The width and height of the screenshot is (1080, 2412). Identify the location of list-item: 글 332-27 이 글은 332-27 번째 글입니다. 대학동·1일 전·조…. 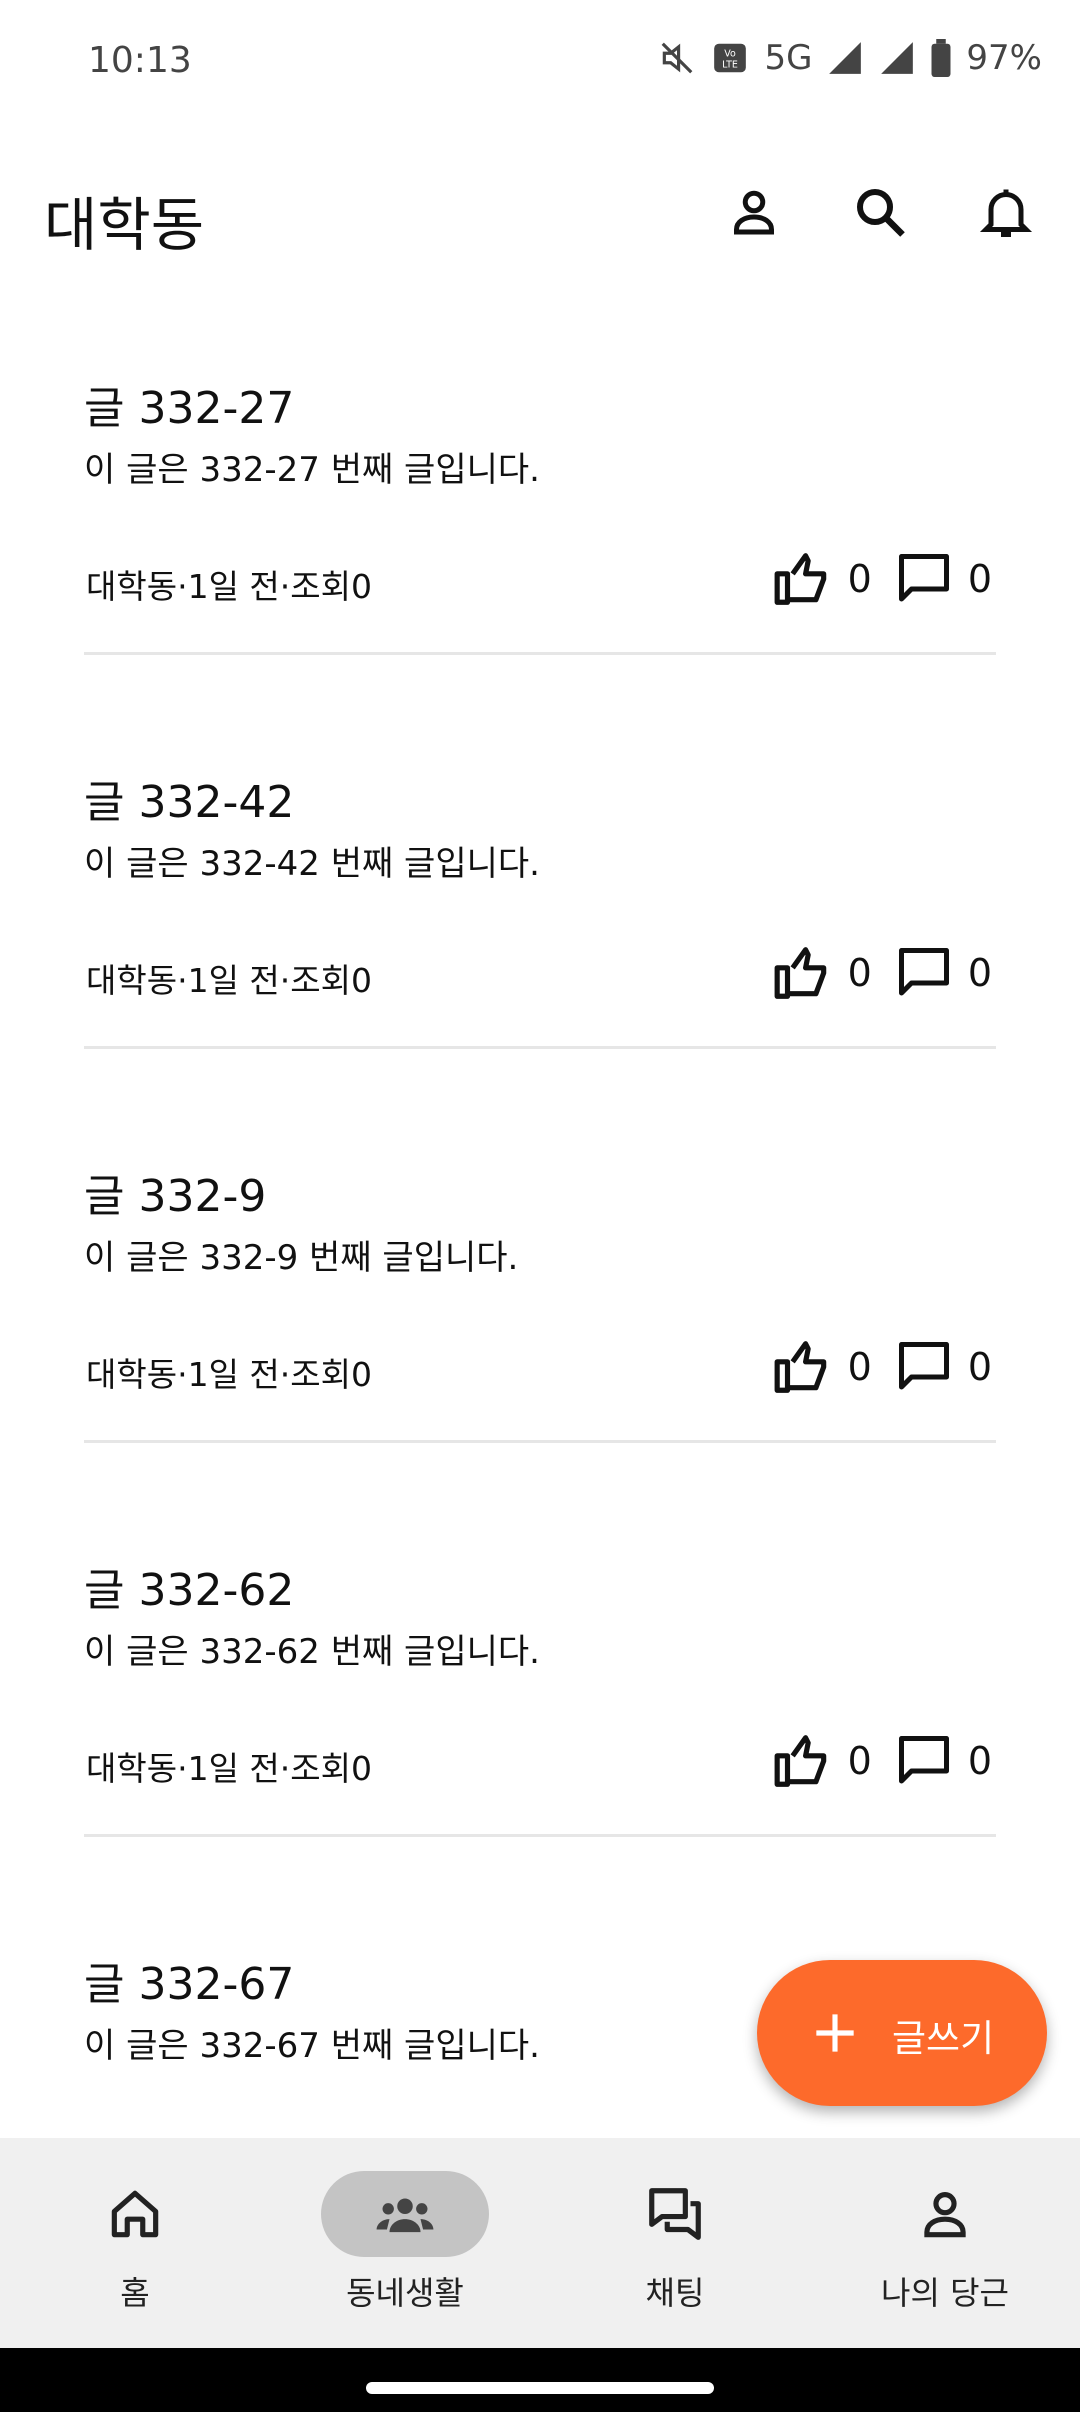
(540, 517).